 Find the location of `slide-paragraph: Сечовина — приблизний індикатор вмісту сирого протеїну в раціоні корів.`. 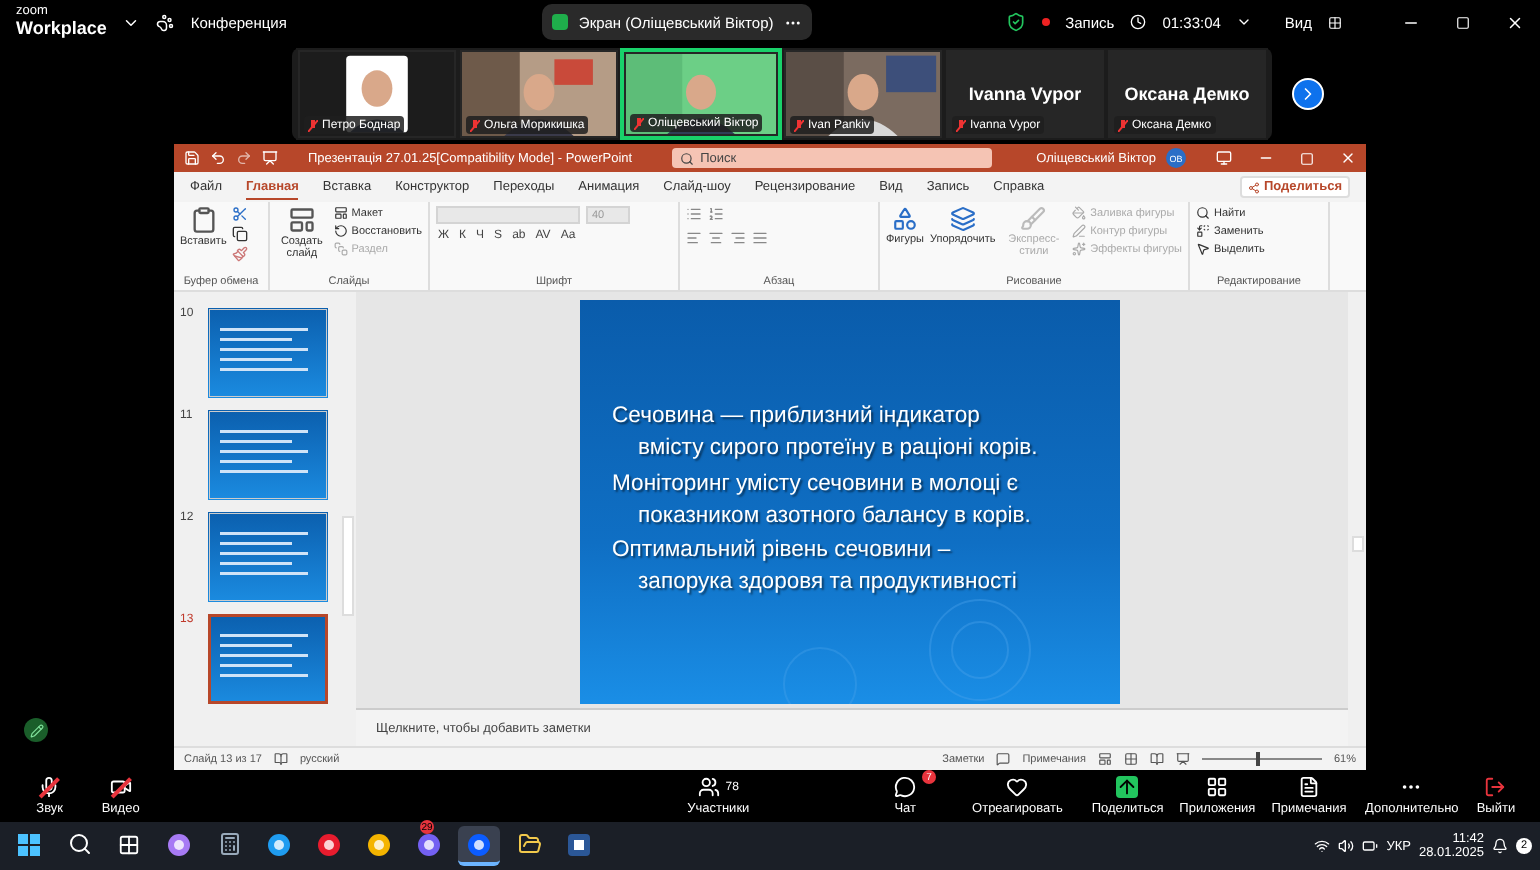

slide-paragraph: Сечовина — приблизний індикатор вмісту сирого протеїну в раціоні корів. is located at coordinates (826, 433).